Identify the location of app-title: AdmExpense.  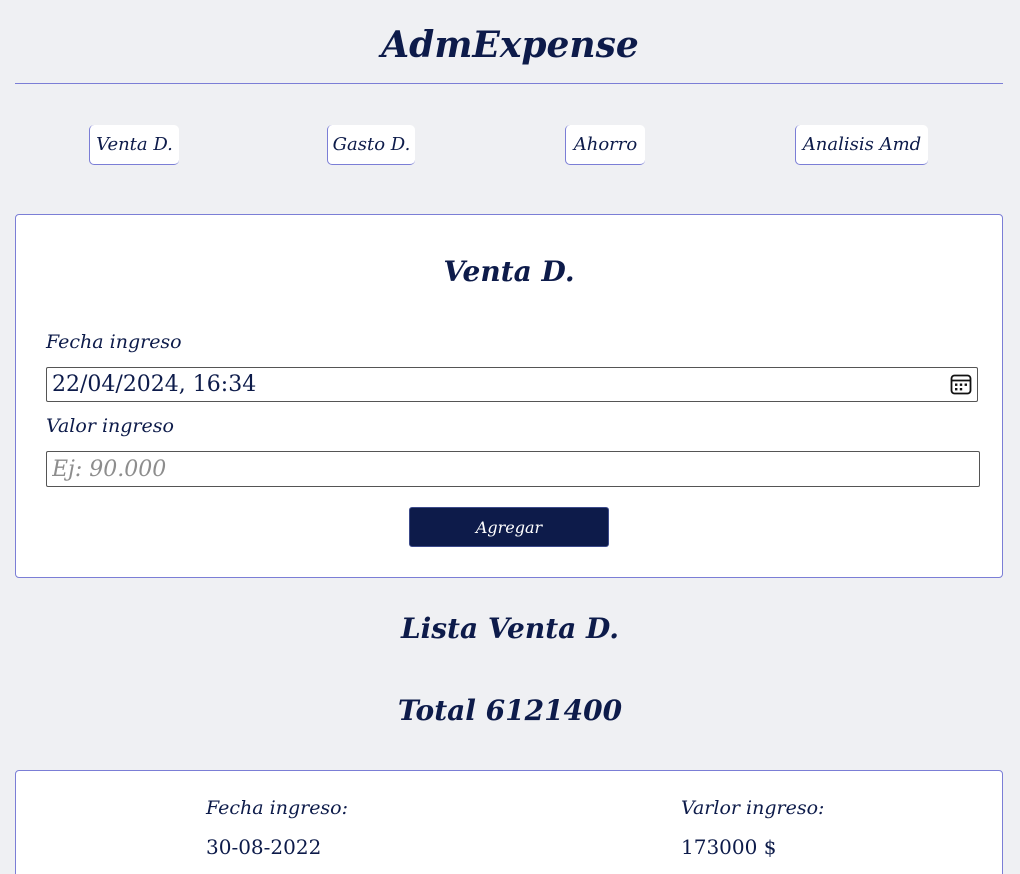
(510, 45).